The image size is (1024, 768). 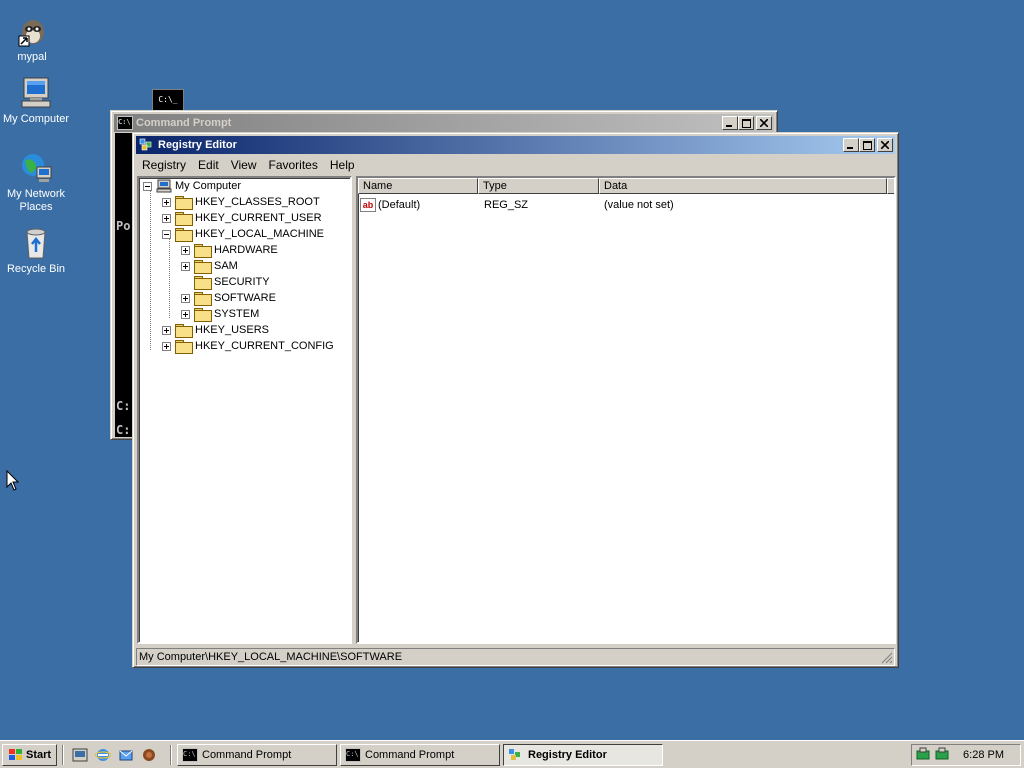 I want to click on tree-item-hkey-current-config: HKEY_CURRENT_CONFIG, so click(x=248, y=346).